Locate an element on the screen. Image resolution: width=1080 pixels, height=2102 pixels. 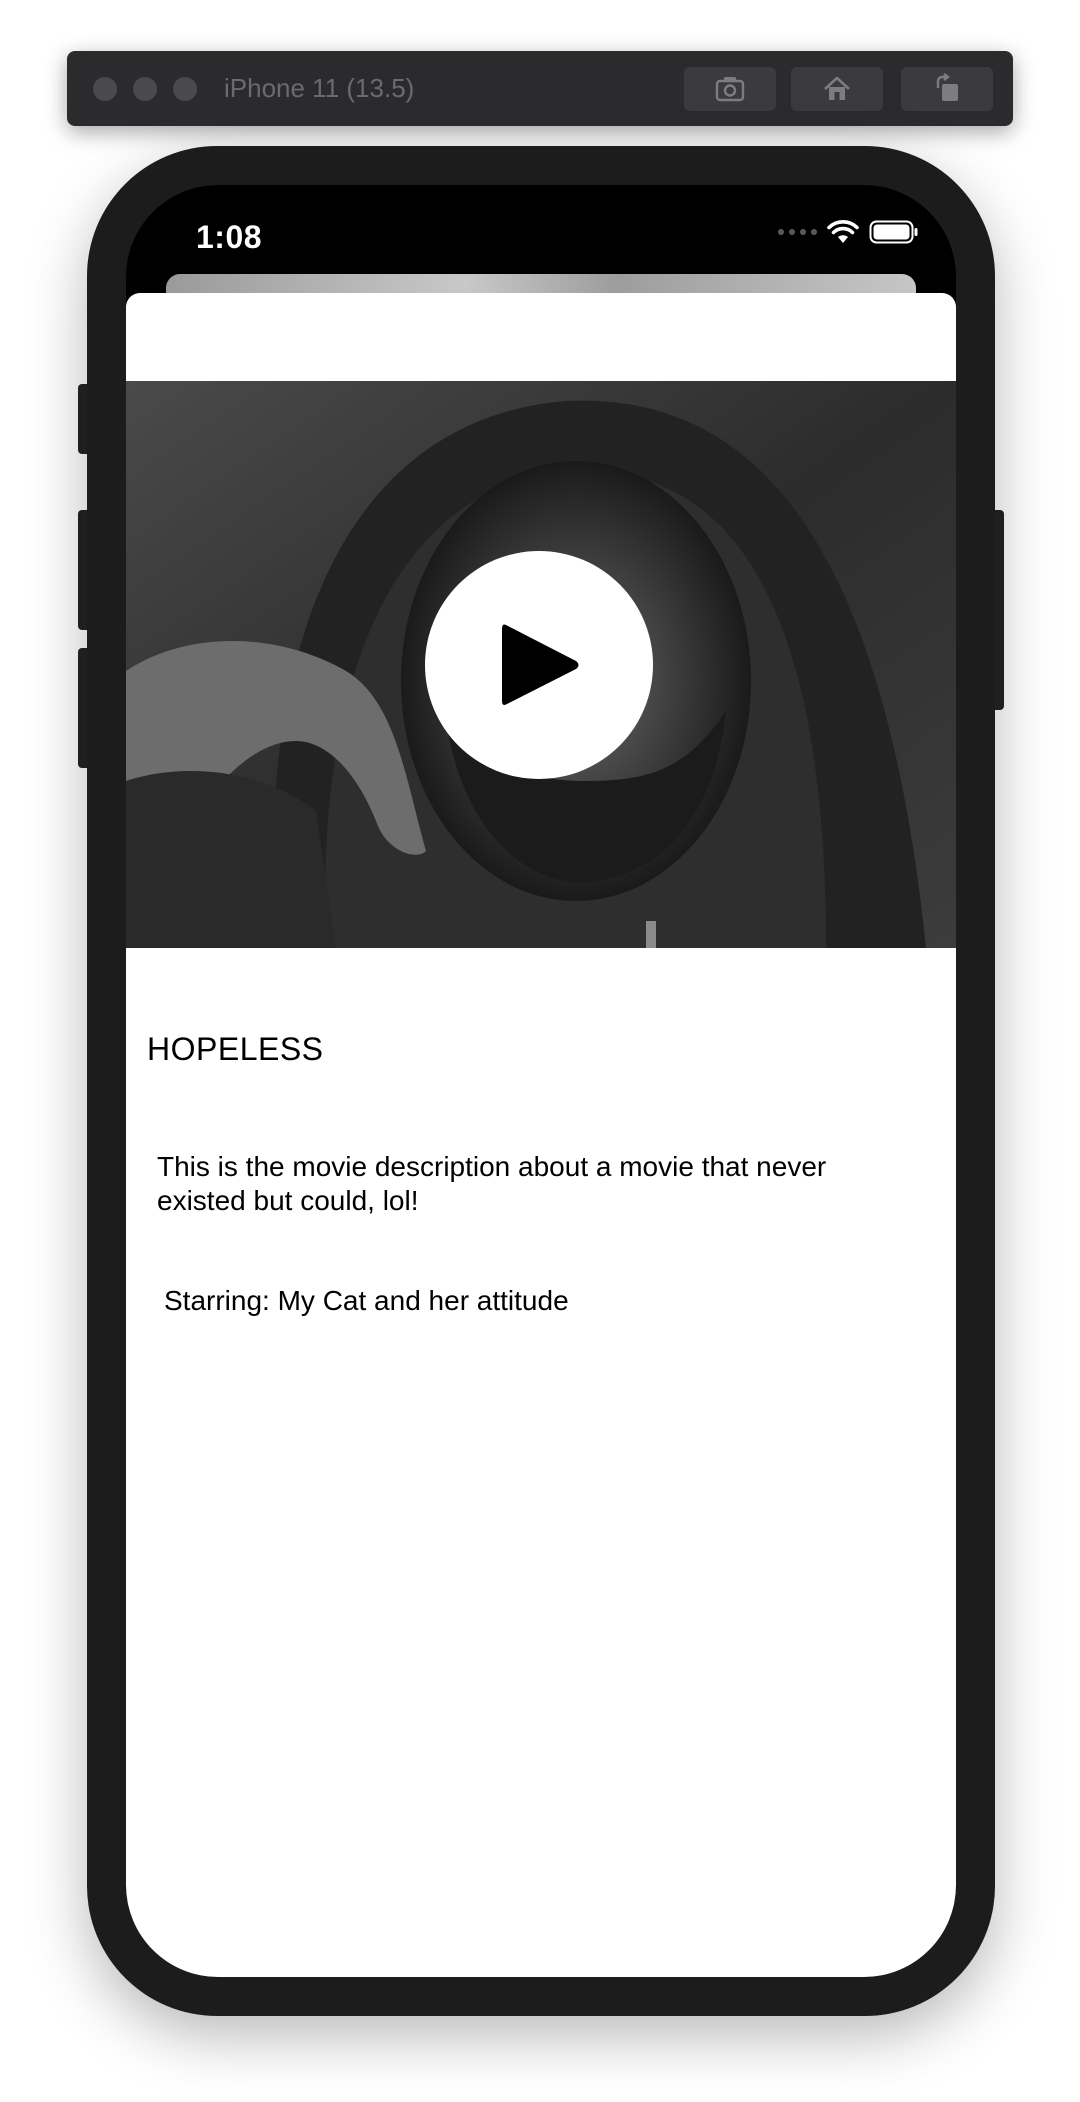
zoom-window-button is located at coordinates (185, 89).